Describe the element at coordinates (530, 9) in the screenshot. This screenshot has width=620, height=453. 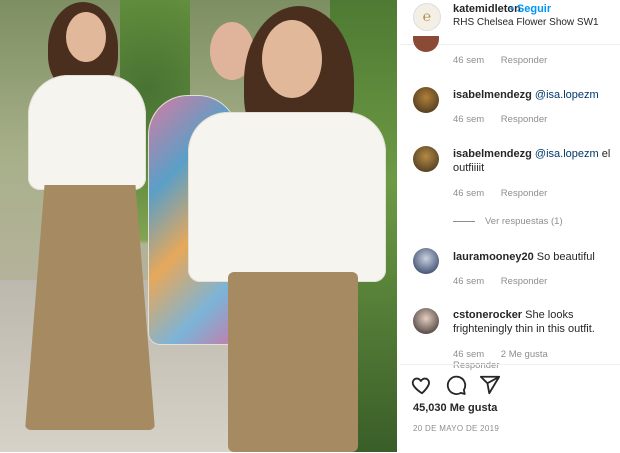
I see `follow-button: • Seguir` at that location.